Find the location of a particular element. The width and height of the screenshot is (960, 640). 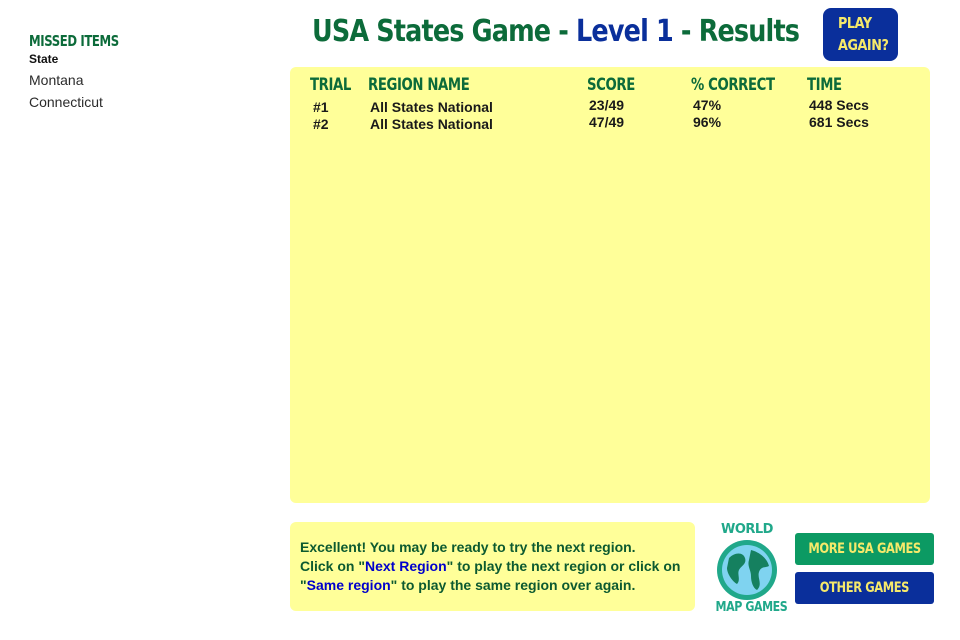

row2-region: All States National is located at coordinates (431, 124).